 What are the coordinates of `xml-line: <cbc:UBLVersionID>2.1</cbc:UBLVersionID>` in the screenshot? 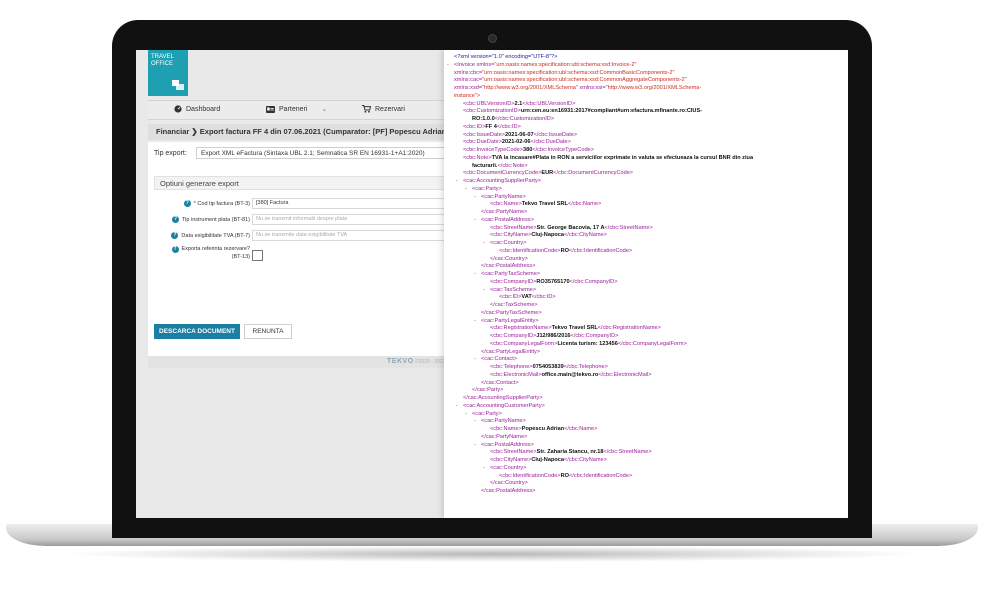 It's located at (646, 105).